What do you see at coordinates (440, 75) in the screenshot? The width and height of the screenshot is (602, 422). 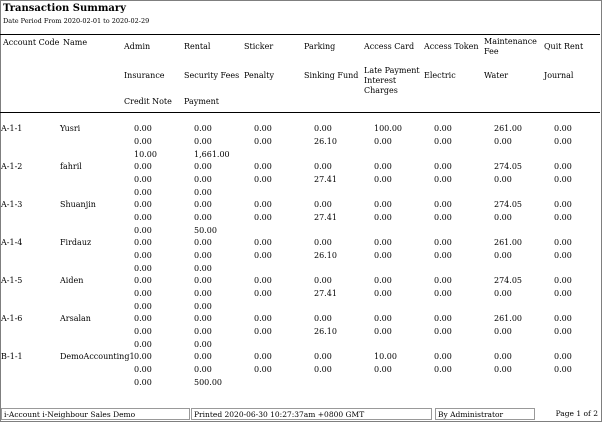 I see `header-row2-col-6: Electric` at bounding box center [440, 75].